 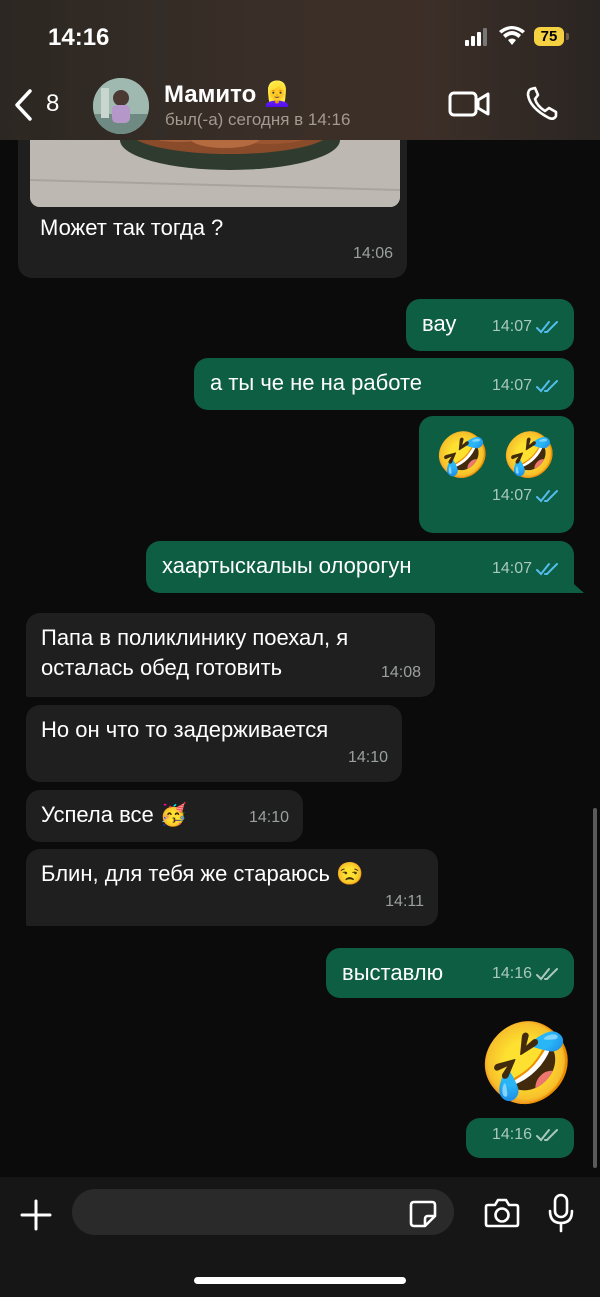 I want to click on outgoing-message: хаартыскалыы олорогун 14:07, so click(x=360, y=567).